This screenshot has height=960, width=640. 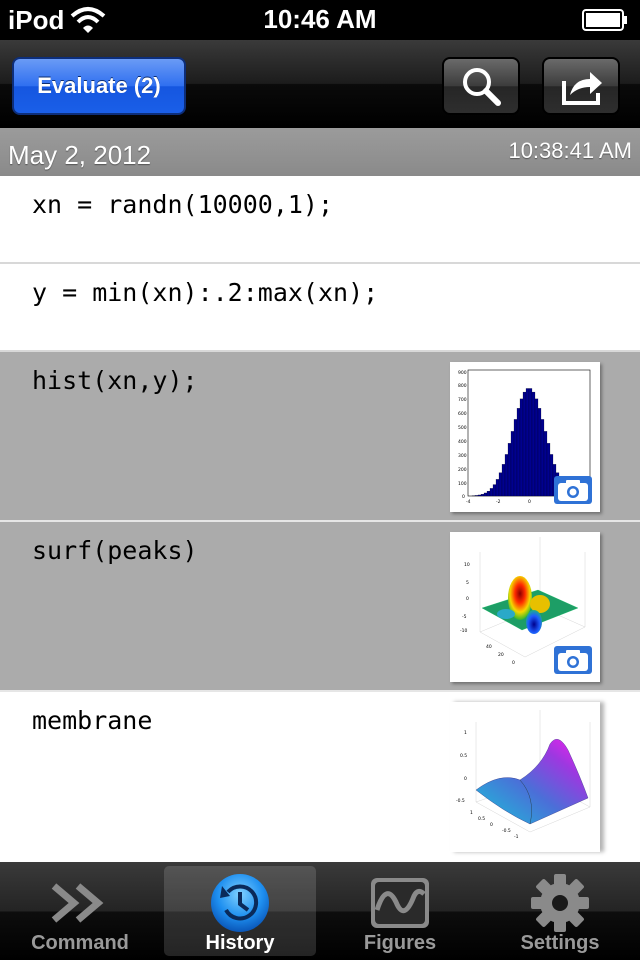 I want to click on tab-history: History, so click(x=240, y=911).